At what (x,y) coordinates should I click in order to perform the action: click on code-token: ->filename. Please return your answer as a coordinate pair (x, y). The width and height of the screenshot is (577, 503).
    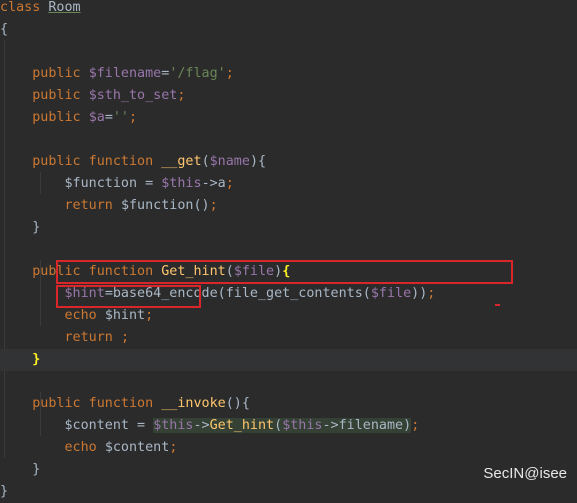
    Looking at the image, I should click on (363, 425).